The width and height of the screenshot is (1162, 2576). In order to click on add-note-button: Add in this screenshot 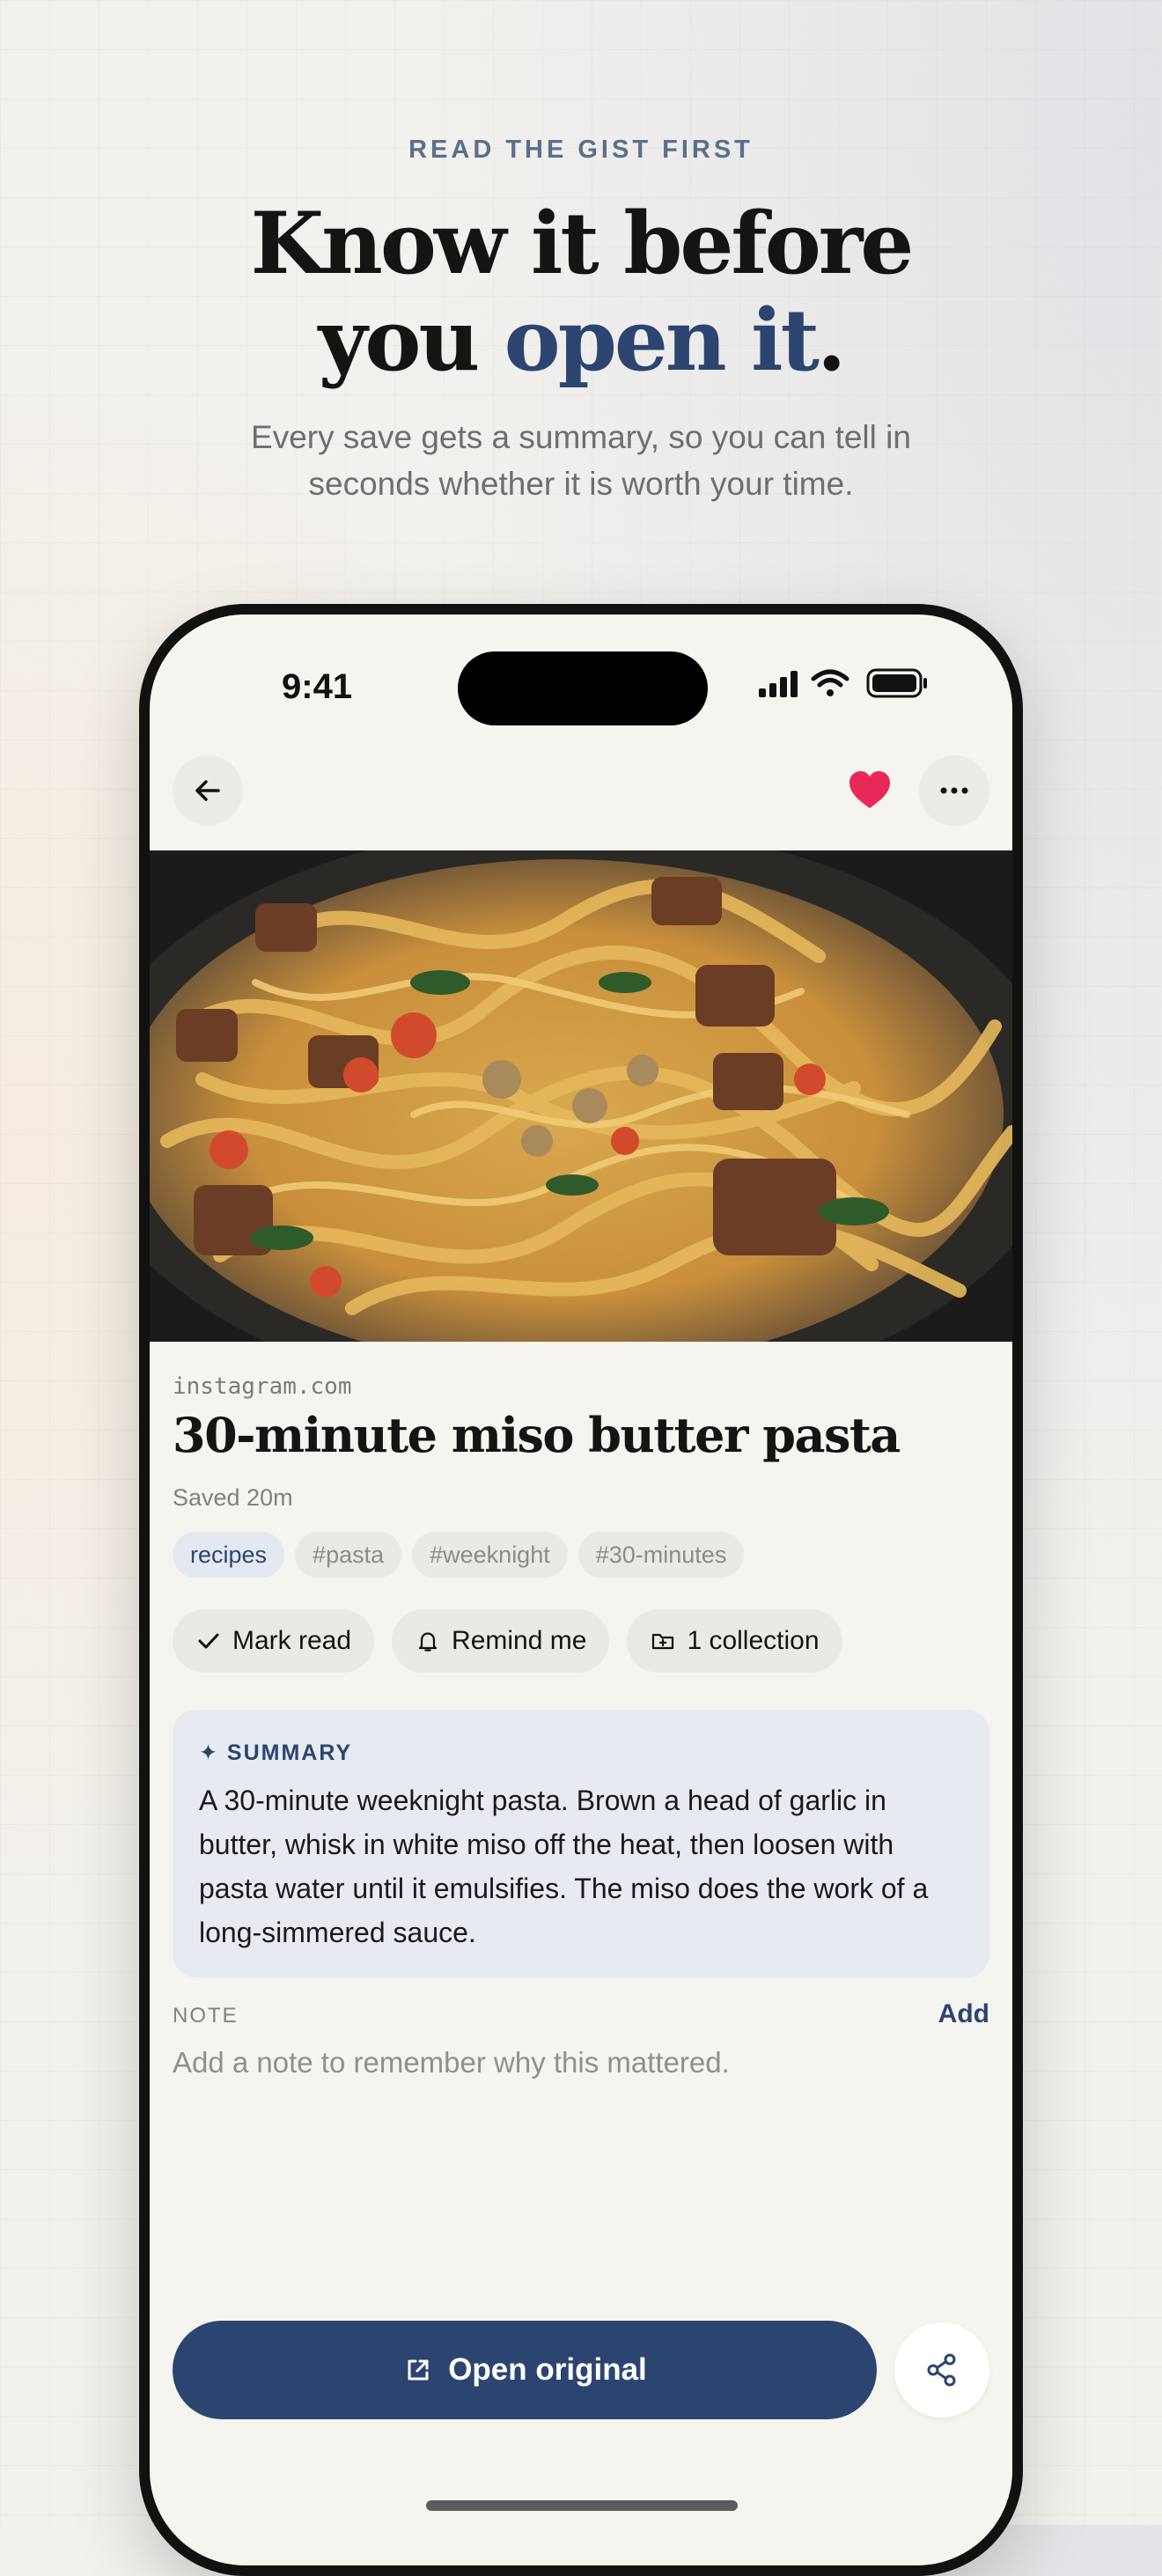, I will do `click(963, 2014)`.